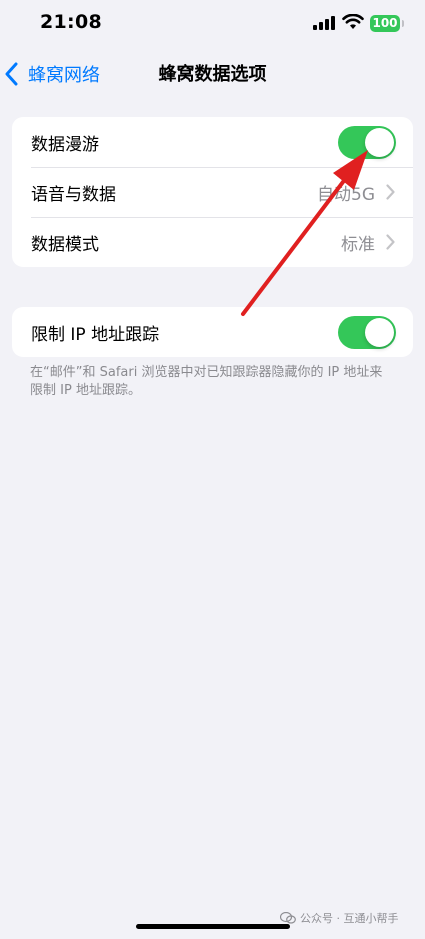 Image resolution: width=425 pixels, height=939 pixels. I want to click on back-button: 蜂窝网络, so click(52, 74).